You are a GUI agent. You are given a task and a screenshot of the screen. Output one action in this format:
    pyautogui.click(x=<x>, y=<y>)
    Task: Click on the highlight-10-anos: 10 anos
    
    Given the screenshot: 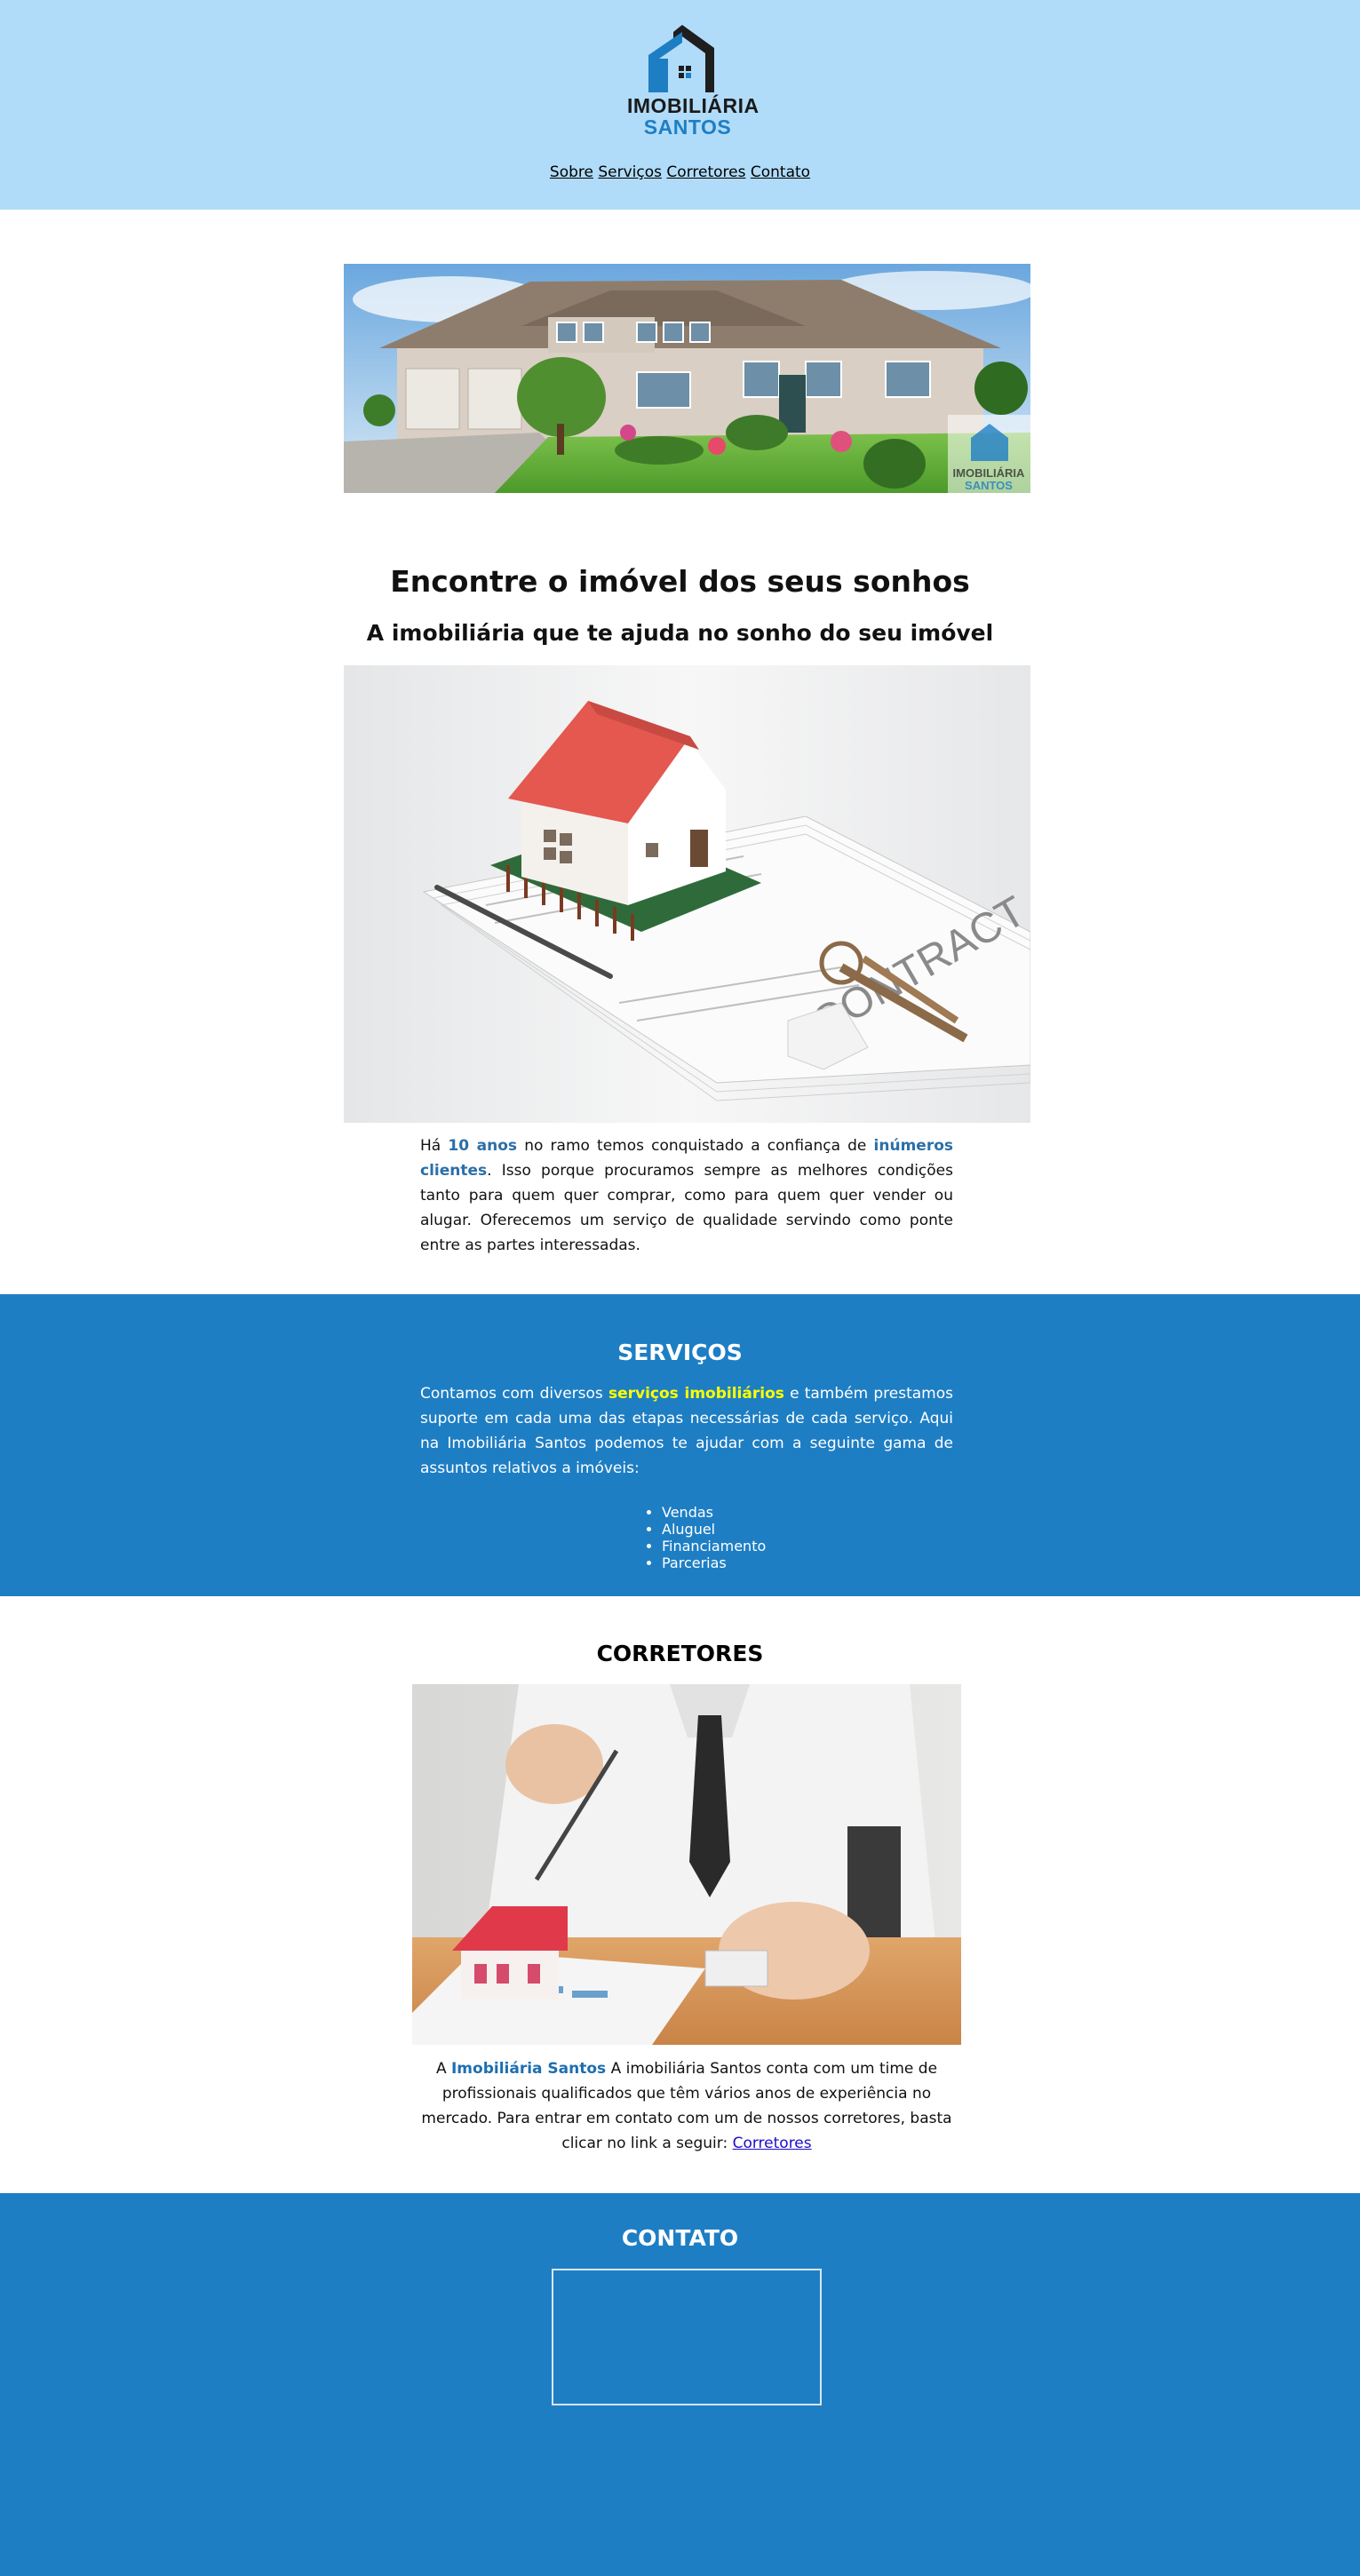 What is the action you would take?
    pyautogui.click(x=483, y=1146)
    